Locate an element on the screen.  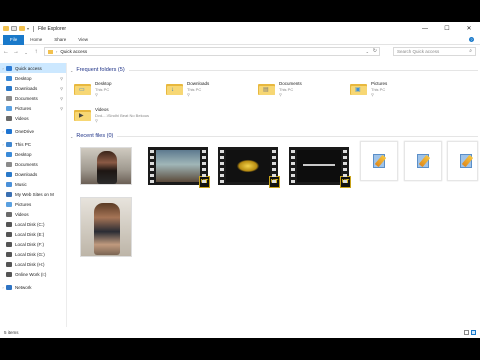
minimize-button: — is located at coordinates (425, 28).